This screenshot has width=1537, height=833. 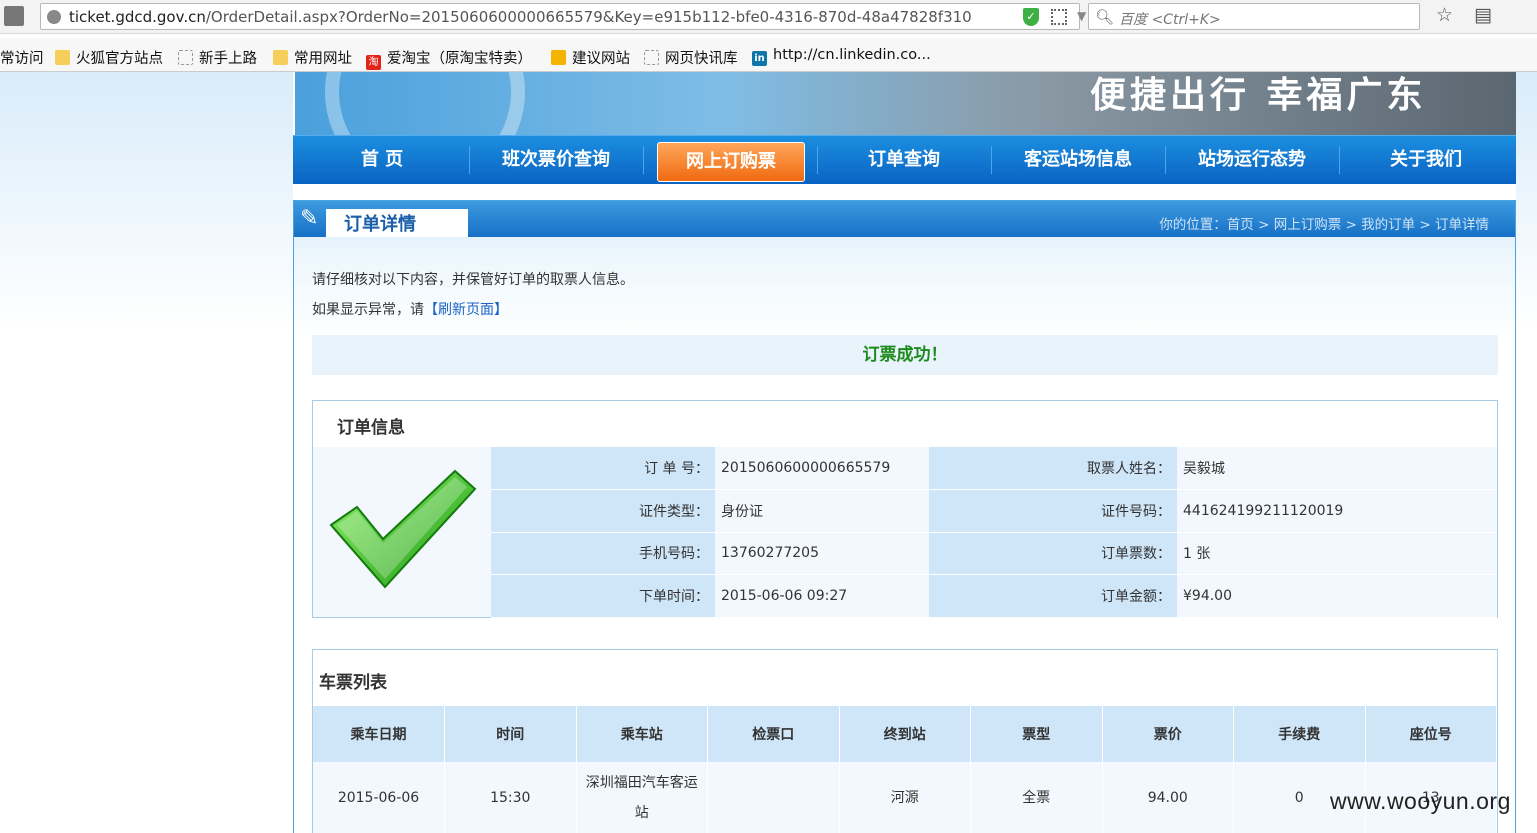 What do you see at coordinates (1168, 734) in the screenshot?
I see `column-header: 票价` at bounding box center [1168, 734].